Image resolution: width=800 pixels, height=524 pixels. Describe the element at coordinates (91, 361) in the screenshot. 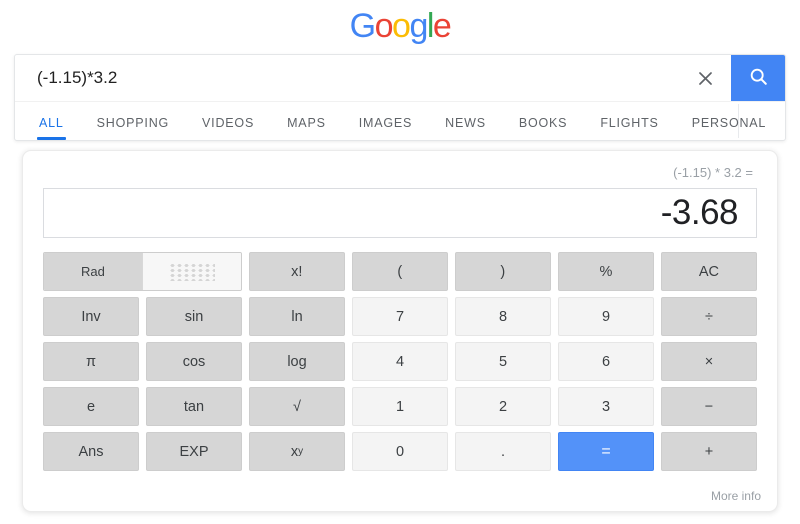

I see `calc-key-π: π` at that location.